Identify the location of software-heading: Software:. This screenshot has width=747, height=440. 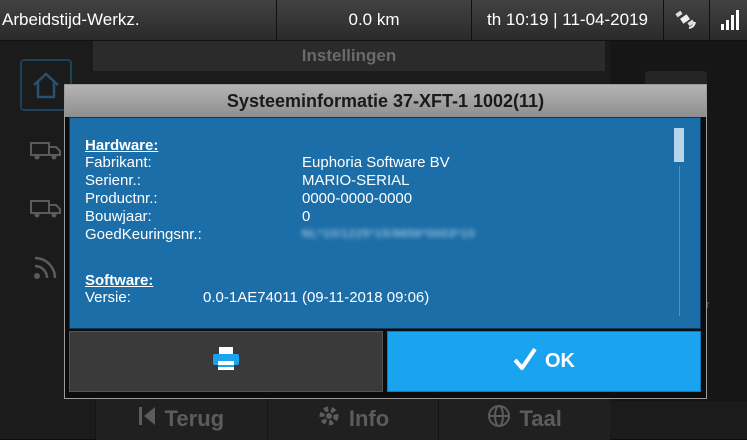
(119, 280).